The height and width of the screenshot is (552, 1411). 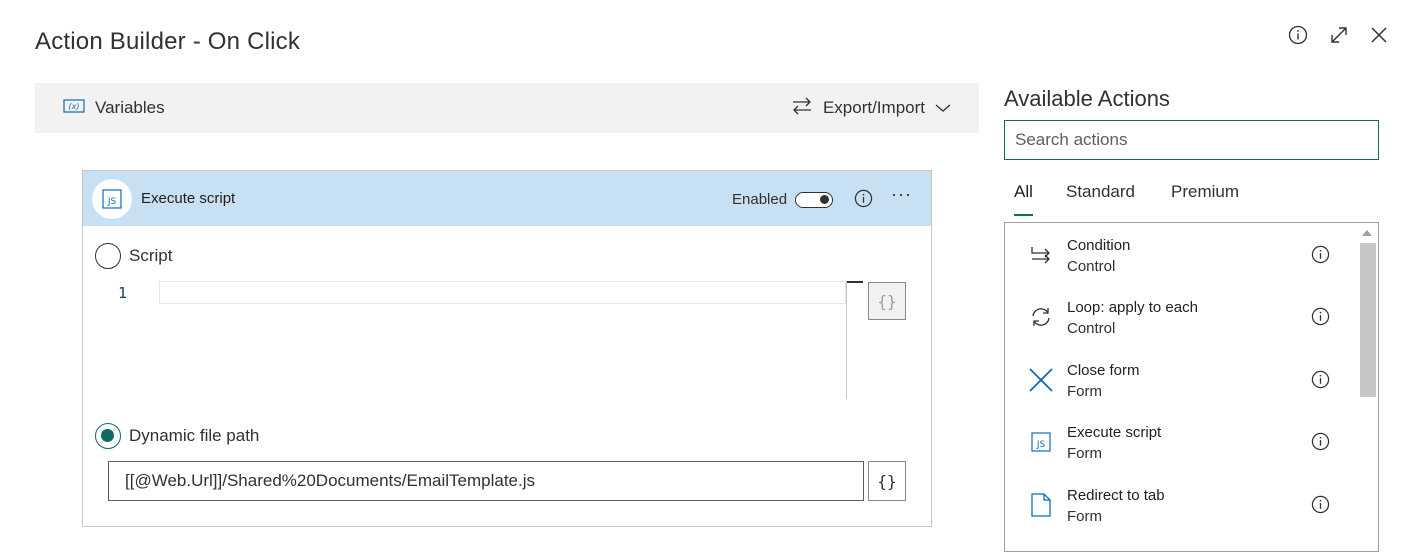 I want to click on action-toolbar: (x) Variables Export/Import, so click(x=507, y=108).